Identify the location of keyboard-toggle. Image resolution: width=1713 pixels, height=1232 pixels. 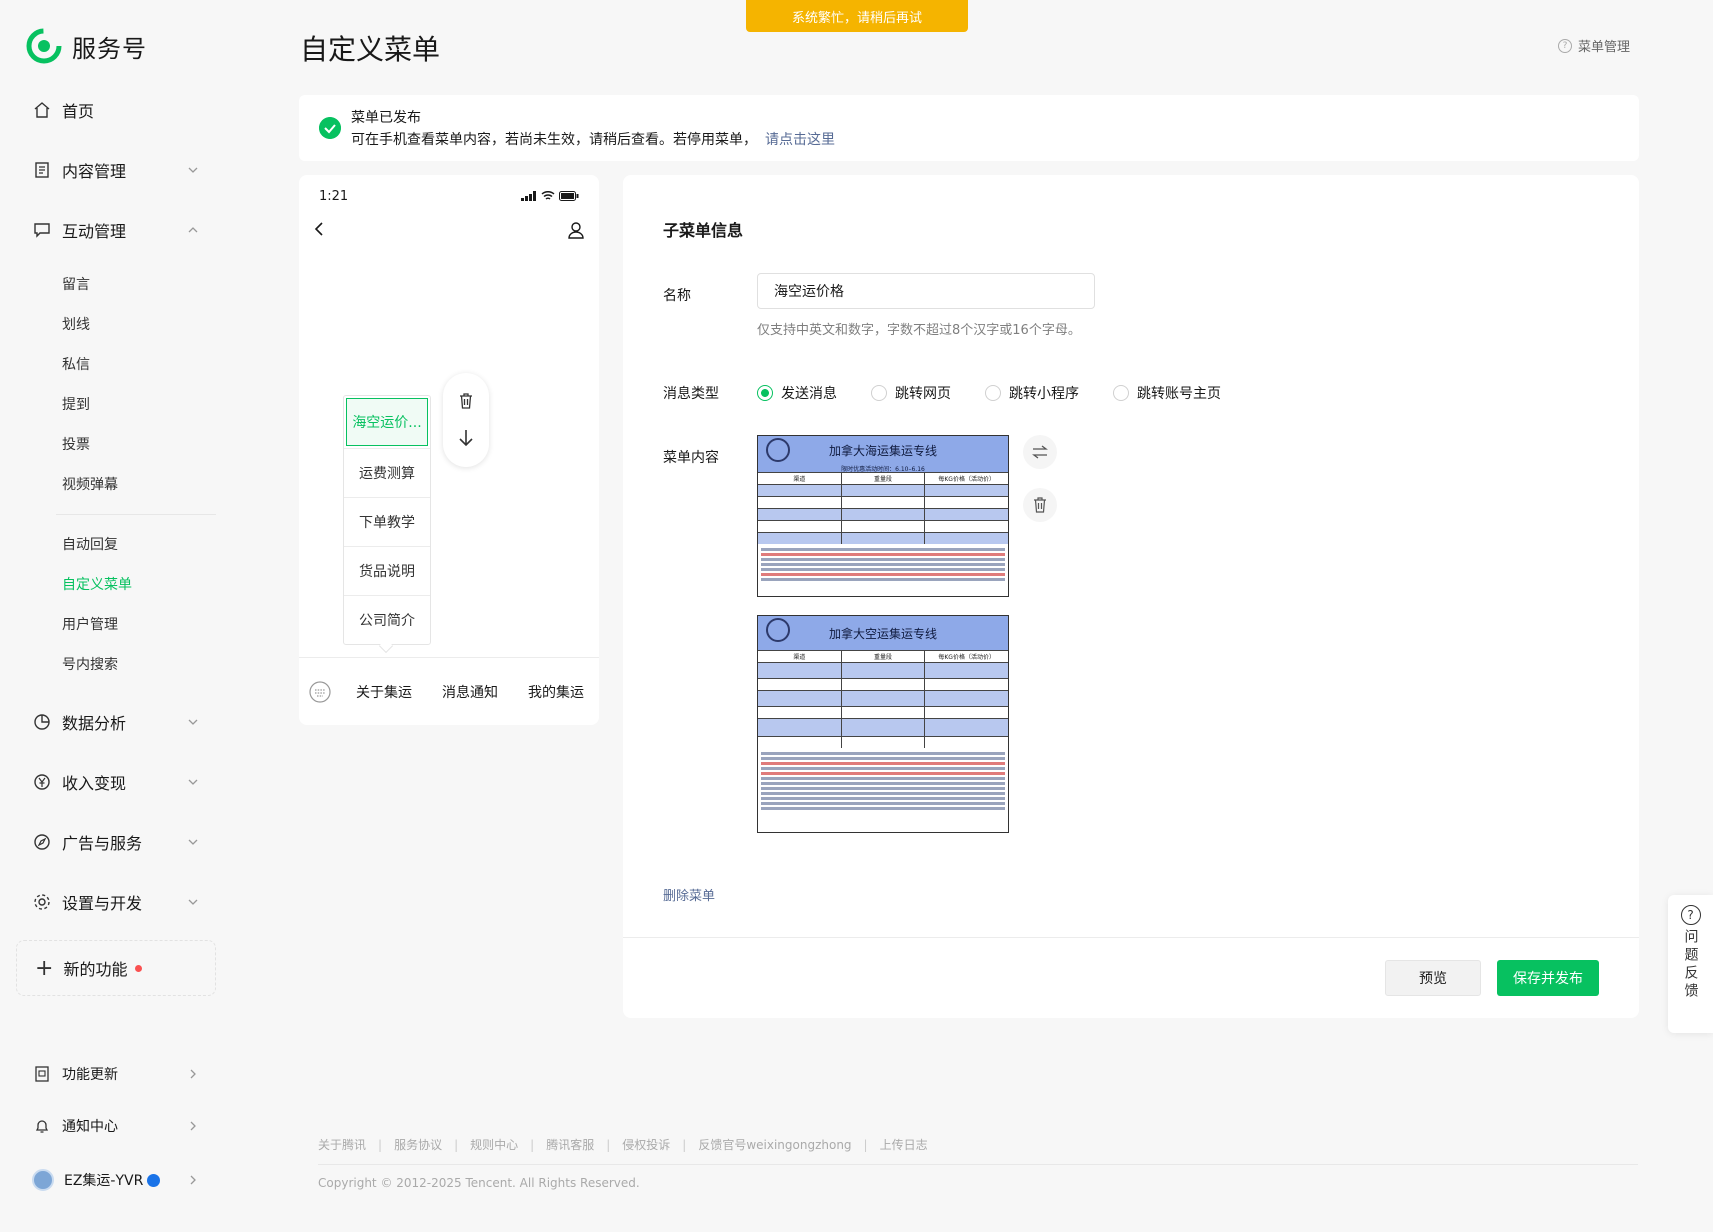
(320, 691).